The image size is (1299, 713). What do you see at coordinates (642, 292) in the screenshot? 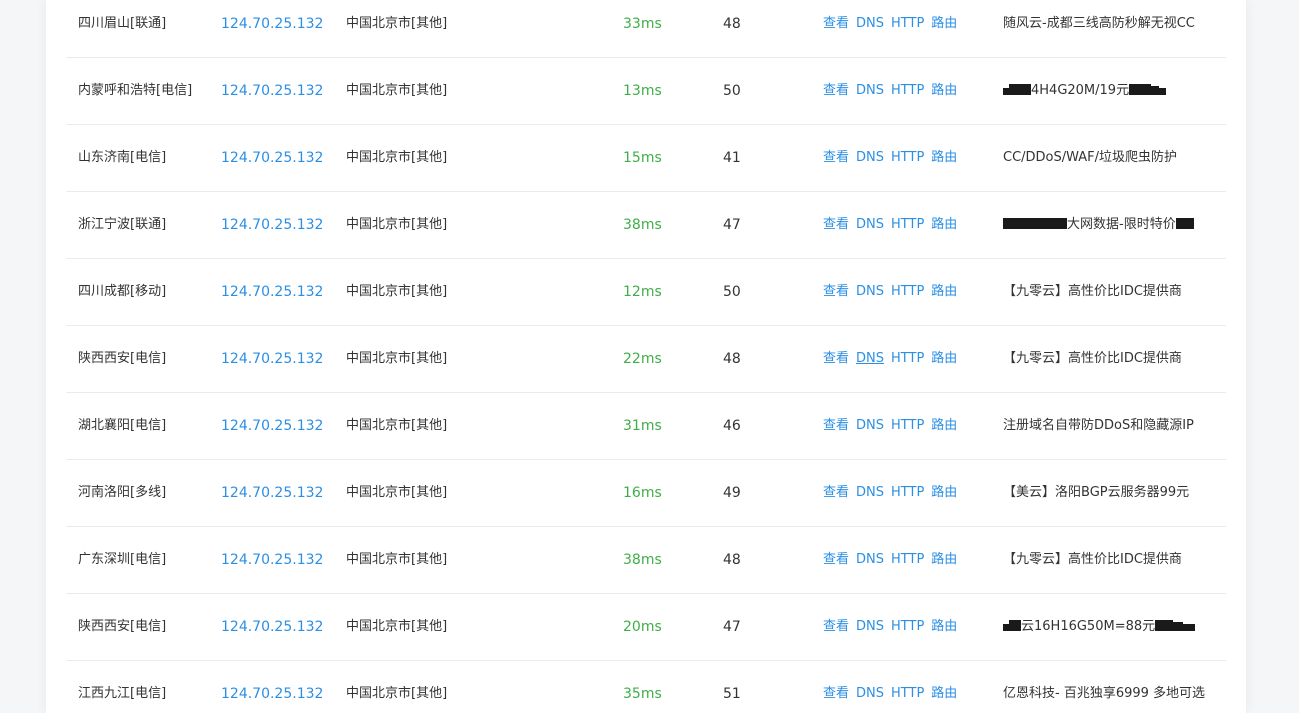
I see `response-time: 12ms` at bounding box center [642, 292].